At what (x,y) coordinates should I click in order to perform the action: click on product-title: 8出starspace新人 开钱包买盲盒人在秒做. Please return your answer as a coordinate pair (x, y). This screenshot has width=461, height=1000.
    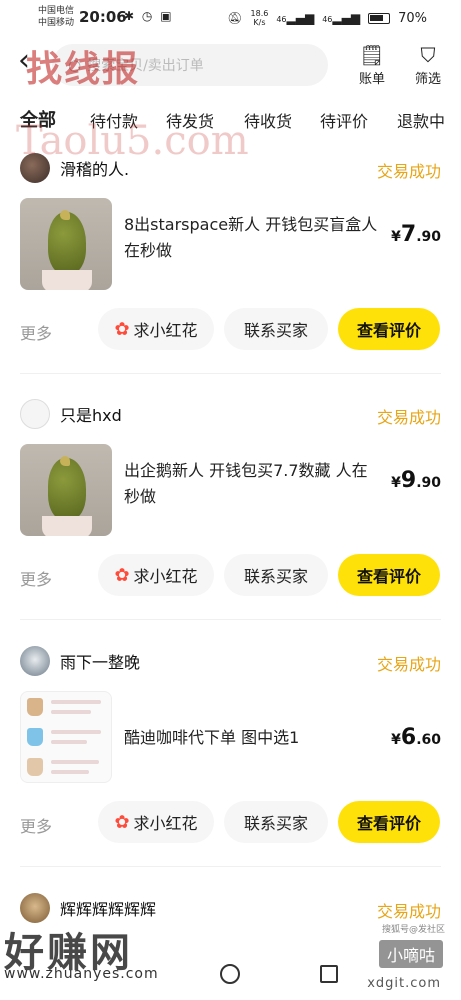
    Looking at the image, I should click on (253, 238).